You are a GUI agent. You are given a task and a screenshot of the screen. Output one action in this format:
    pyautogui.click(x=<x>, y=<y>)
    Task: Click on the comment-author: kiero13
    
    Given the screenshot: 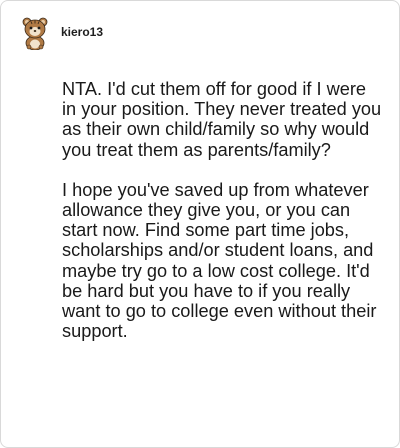 What is the action you would take?
    pyautogui.click(x=82, y=32)
    